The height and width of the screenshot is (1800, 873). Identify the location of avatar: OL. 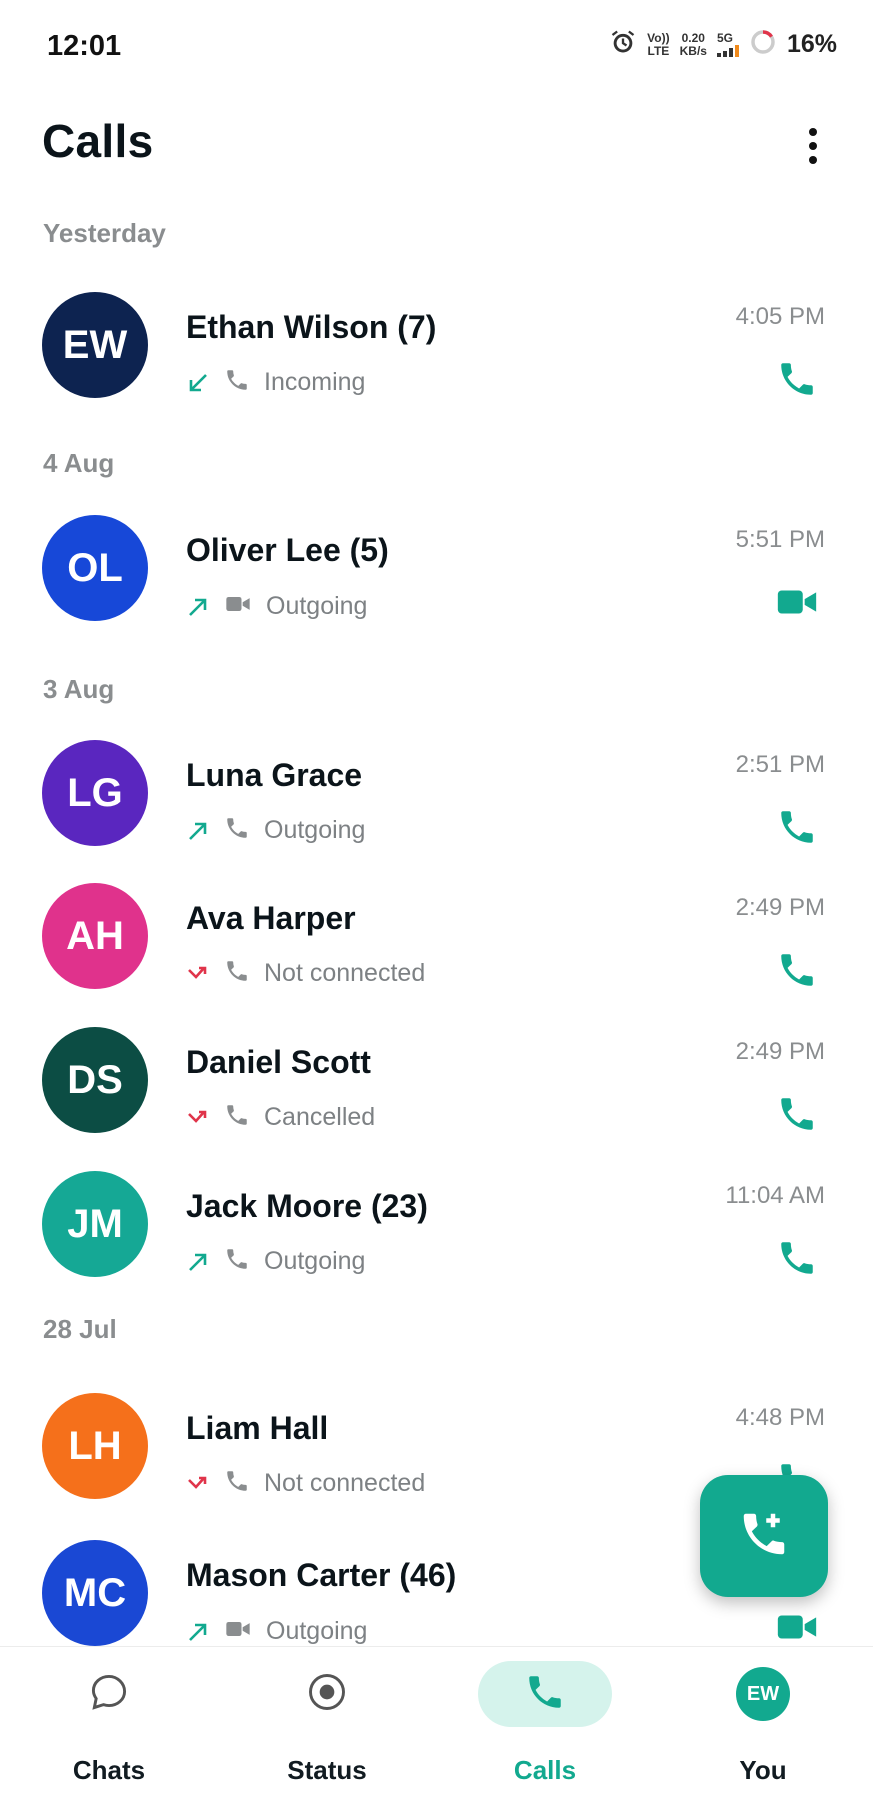
(95, 568).